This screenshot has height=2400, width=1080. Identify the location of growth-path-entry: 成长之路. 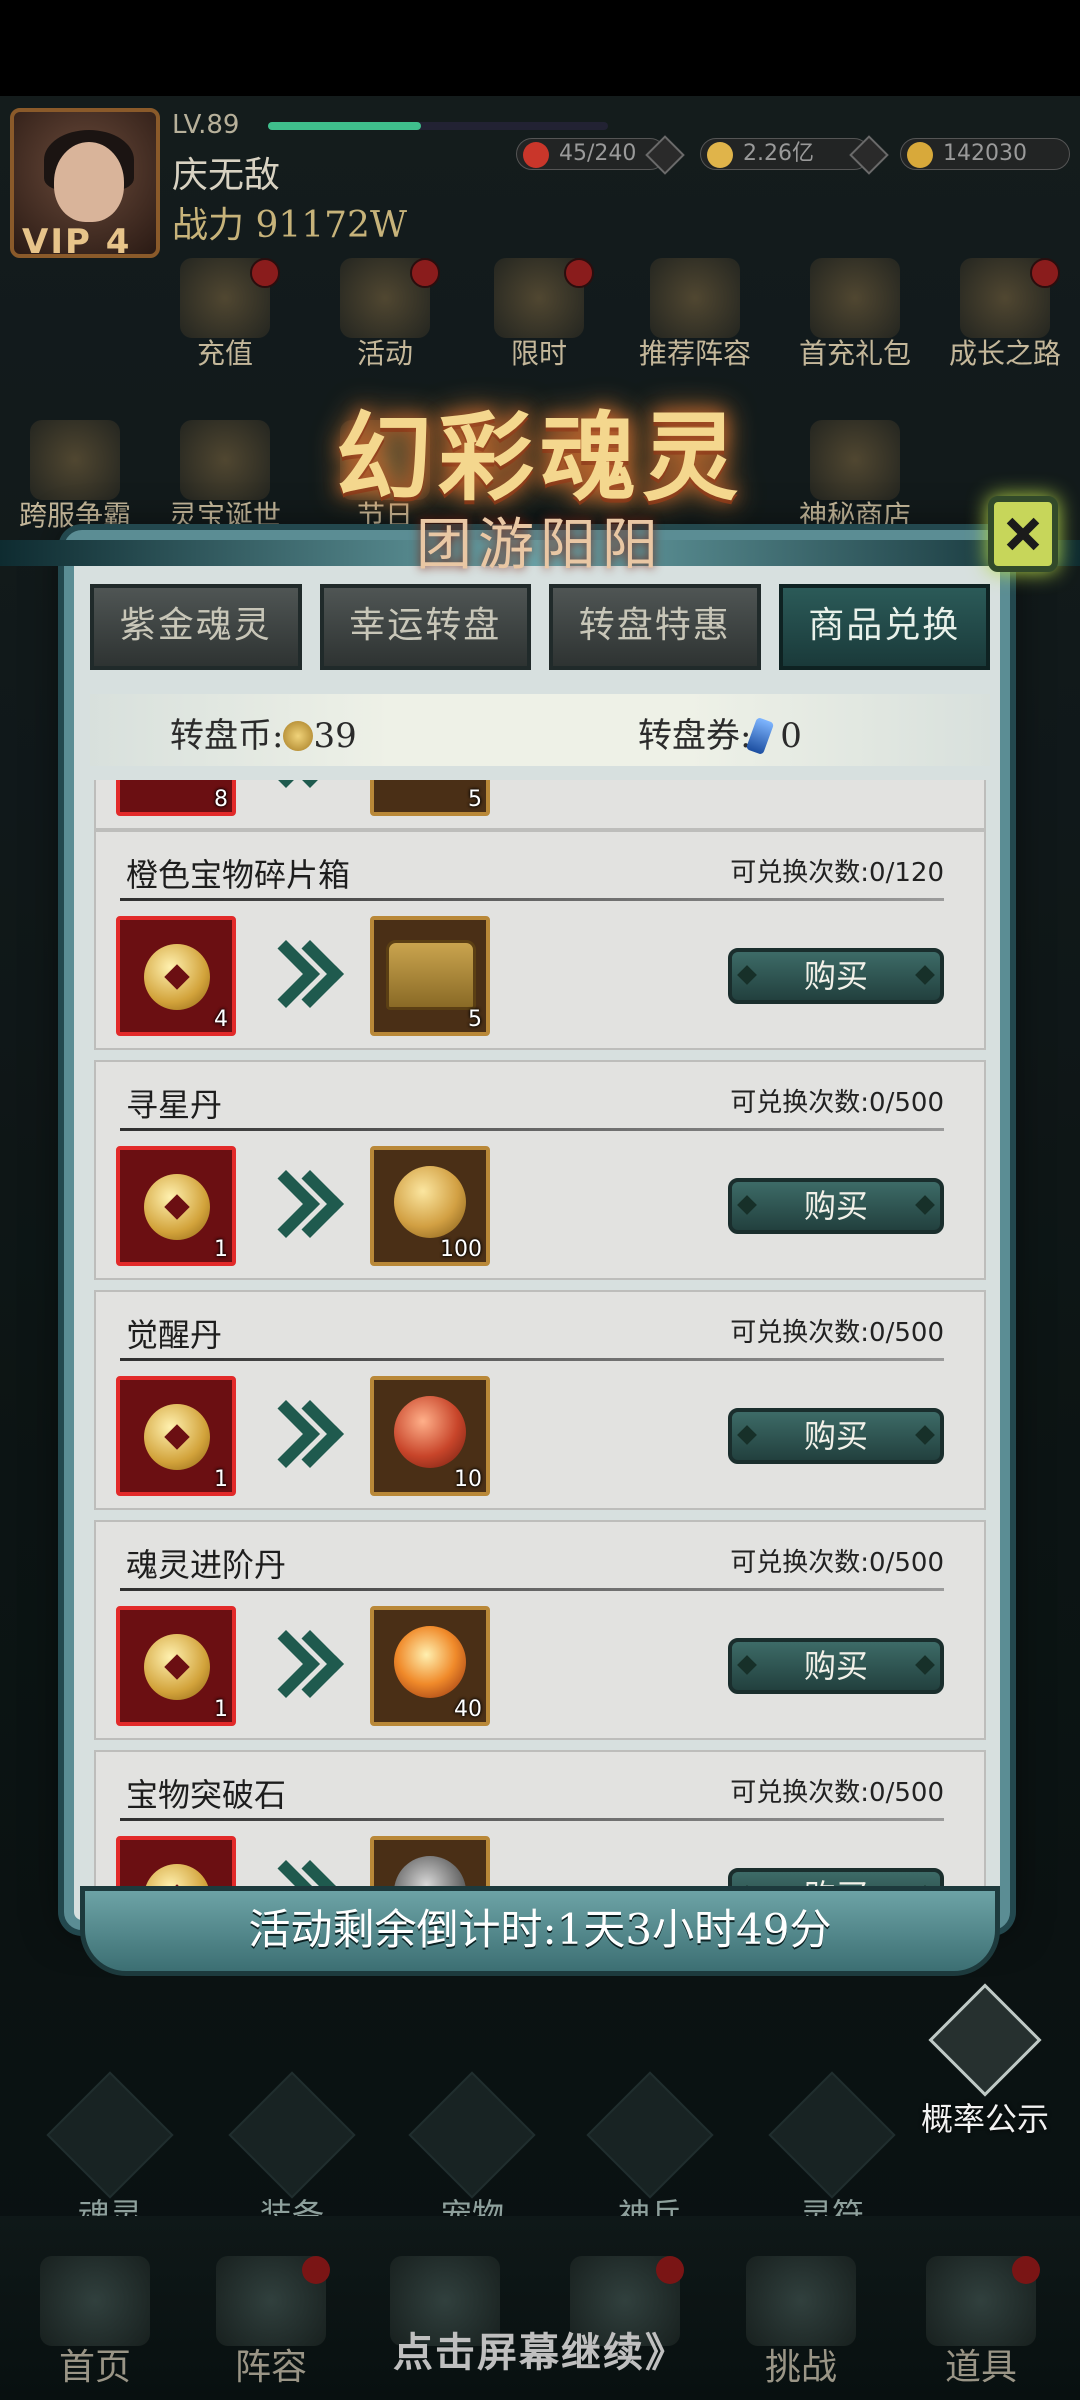
(1005, 315).